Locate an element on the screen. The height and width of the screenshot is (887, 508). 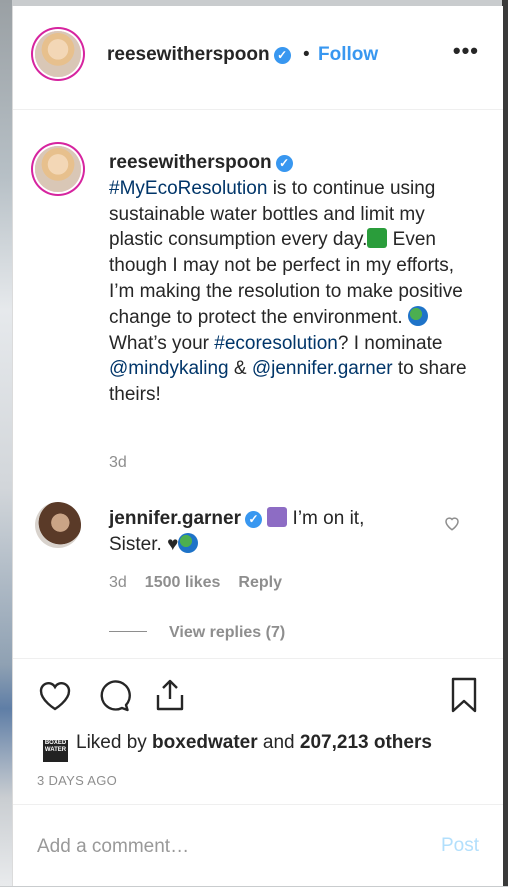
caption-text: & is located at coordinates (240, 369).